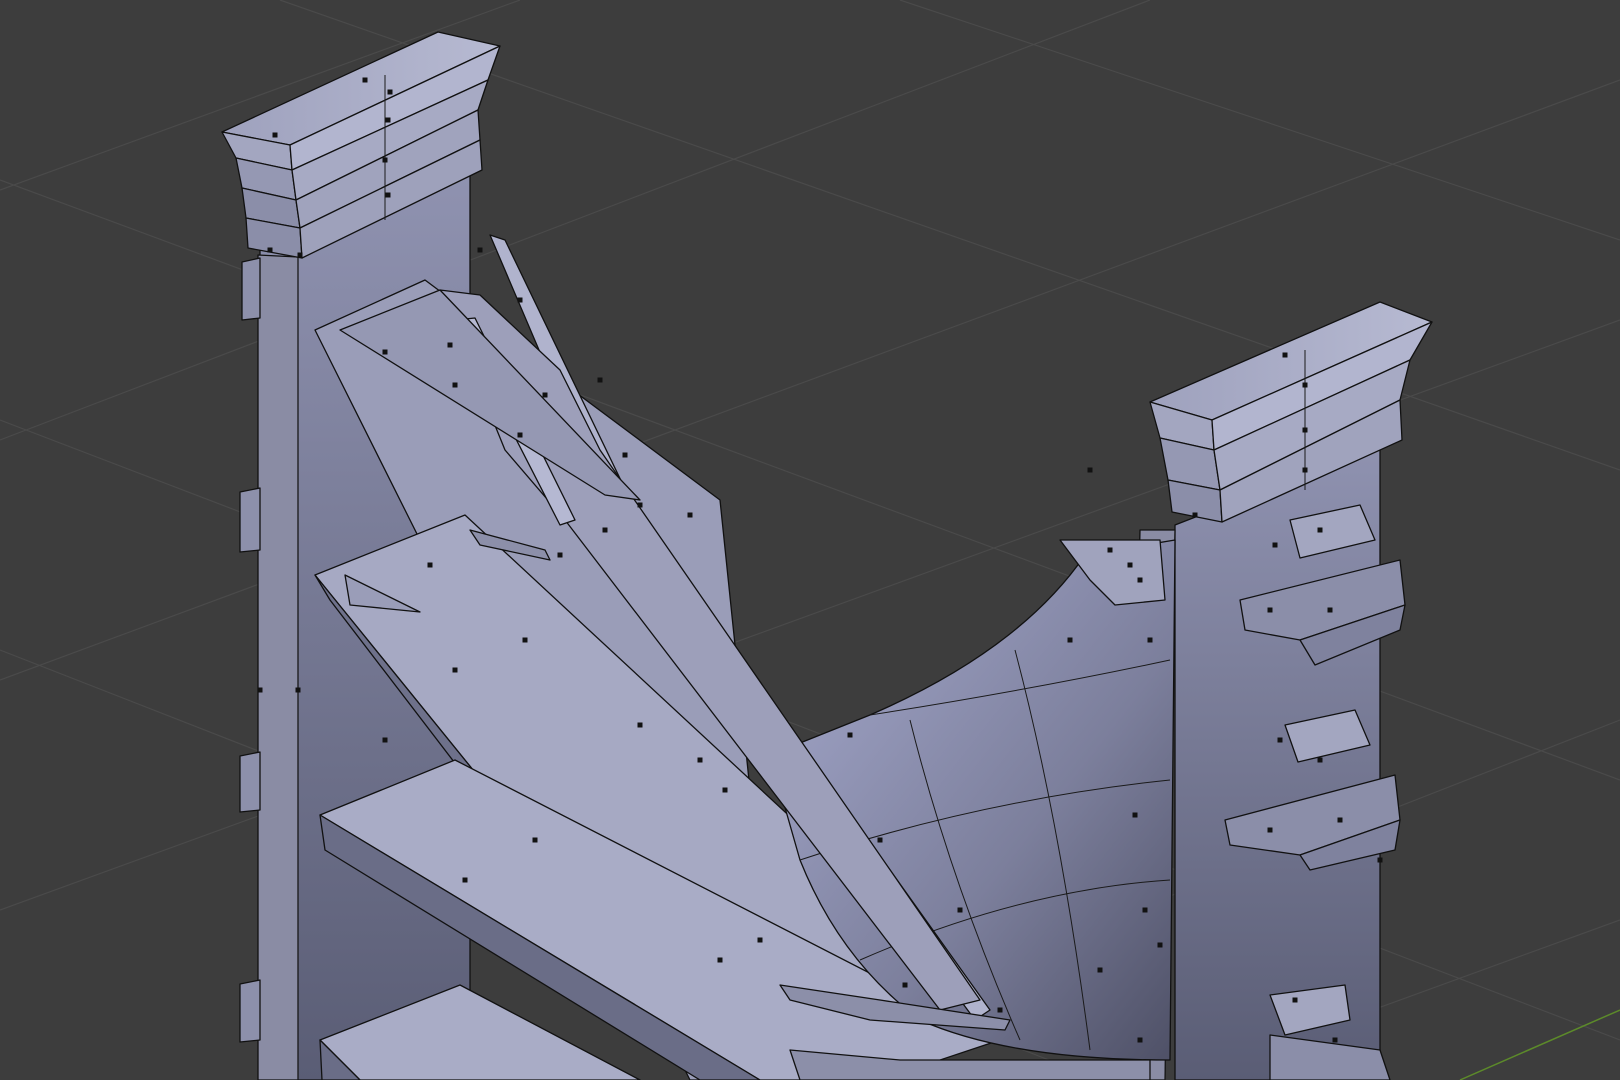 This screenshot has height=1080, width=1620. Describe the element at coordinates (250, 650) in the screenshot. I see `left-knobs` at that location.